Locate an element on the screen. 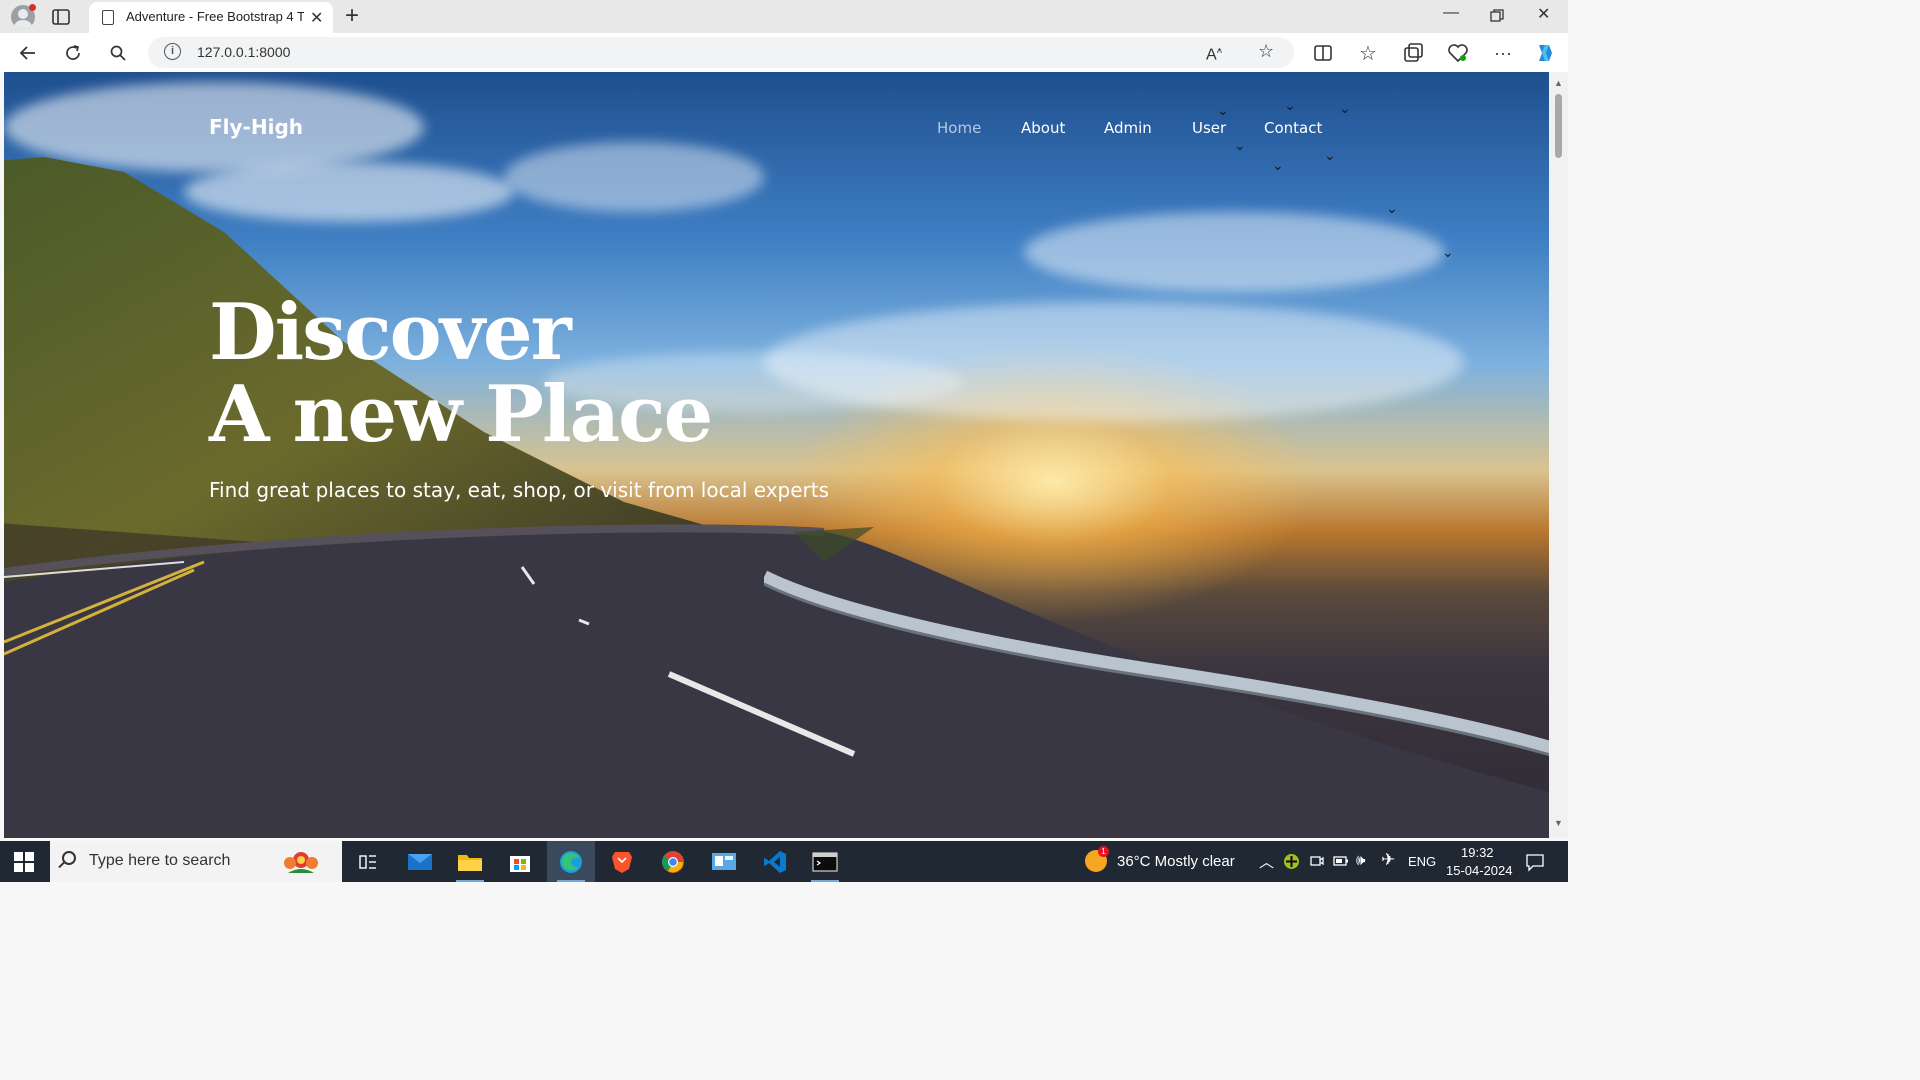 The height and width of the screenshot is (1080, 1920). brave-browser-icon is located at coordinates (622, 861).